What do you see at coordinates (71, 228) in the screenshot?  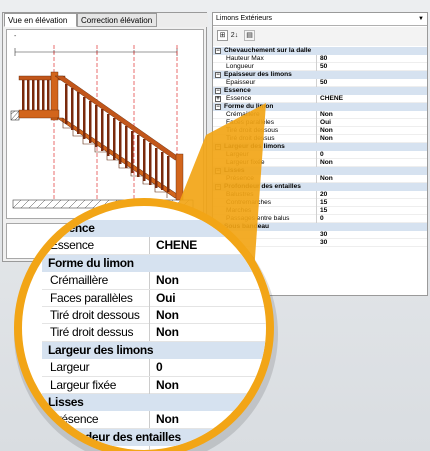 I see `zoom-category-label: Essence` at bounding box center [71, 228].